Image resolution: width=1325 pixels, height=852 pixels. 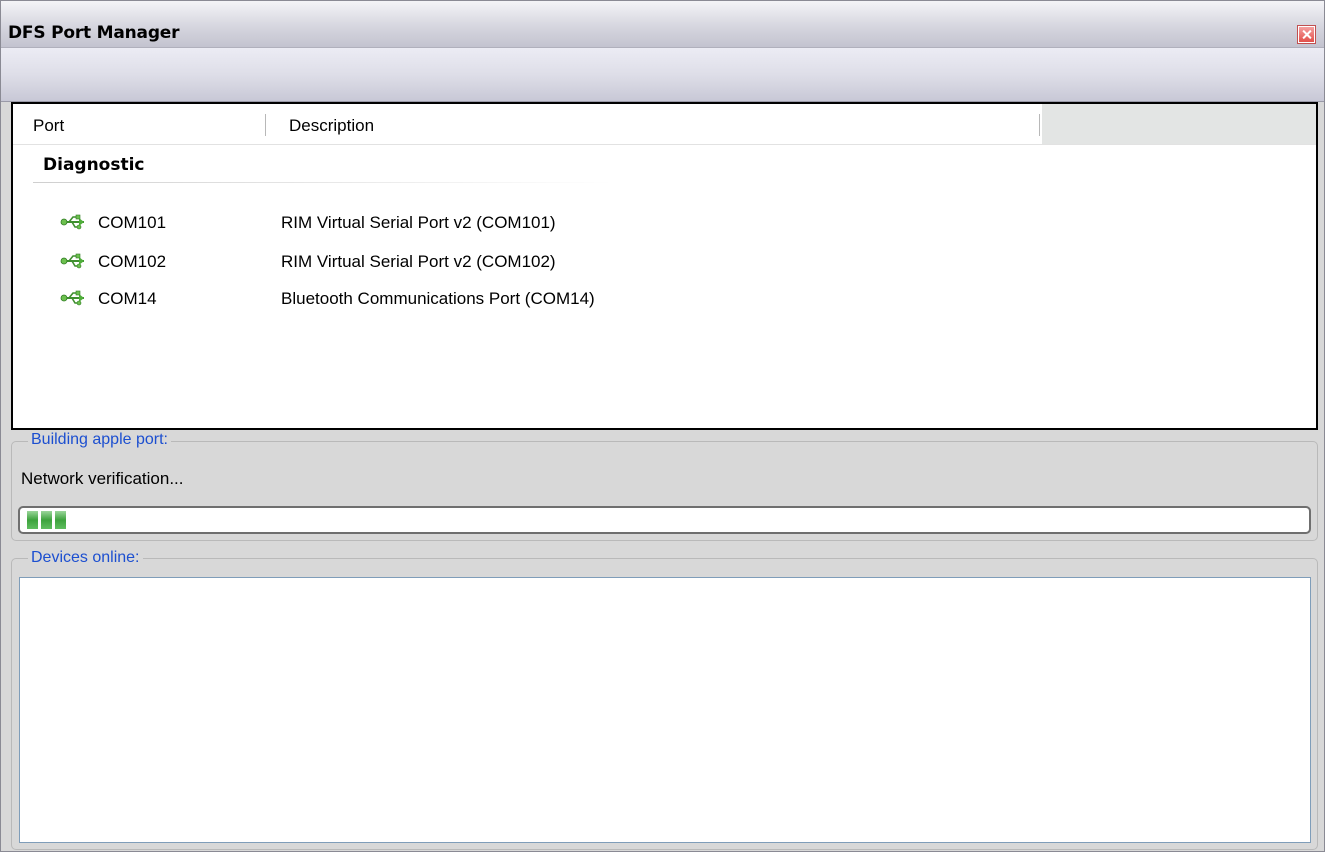 I want to click on devices-online-label: Devices online:, so click(x=85, y=558).